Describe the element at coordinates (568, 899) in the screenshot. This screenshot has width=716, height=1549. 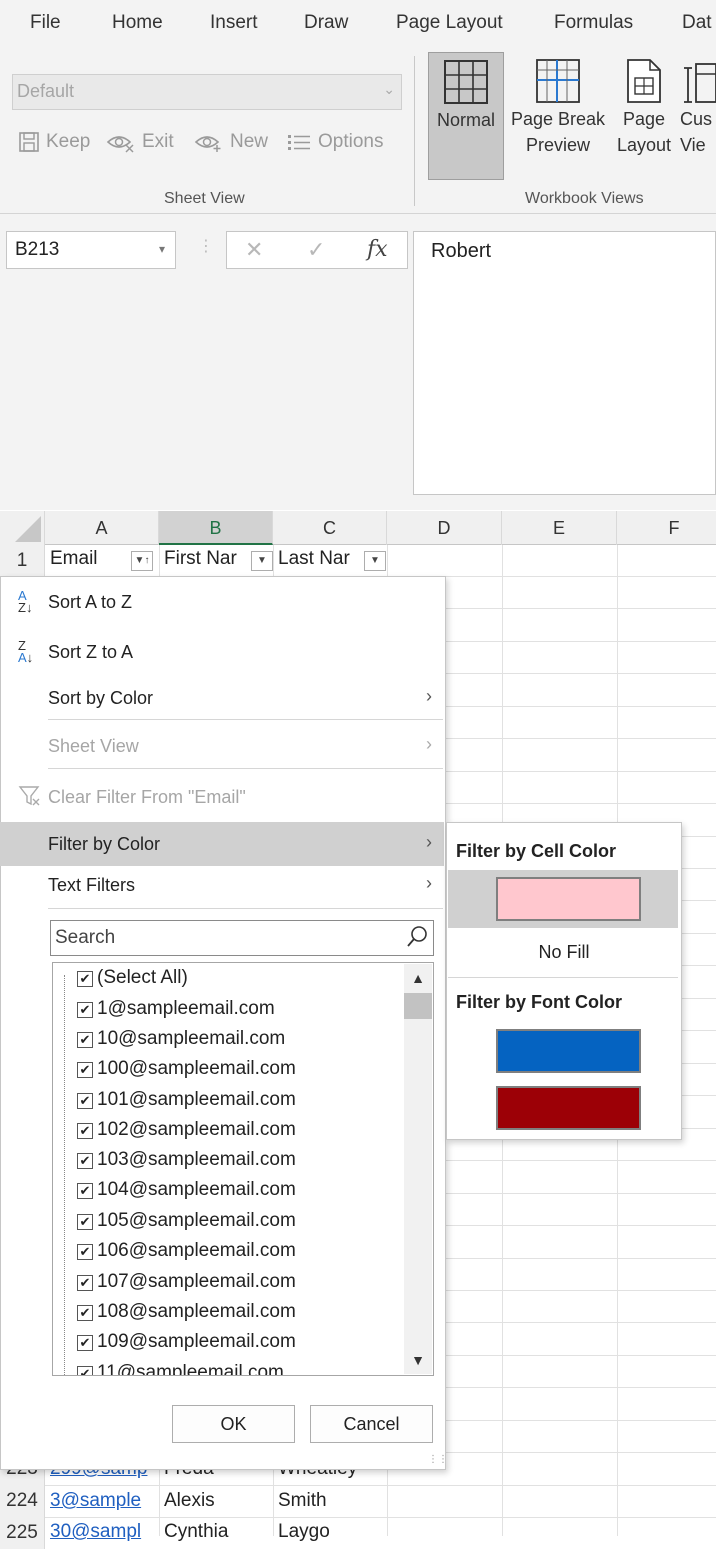
I see `cell-color-swatch` at that location.